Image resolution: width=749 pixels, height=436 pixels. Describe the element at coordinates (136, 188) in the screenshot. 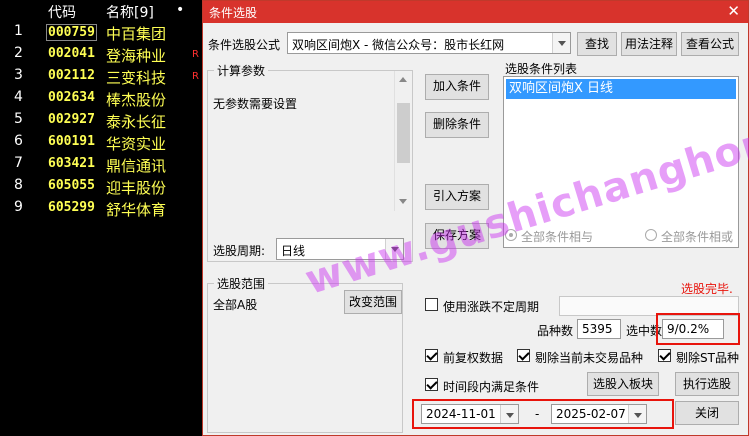

I see `stock-name: 迎丰股份` at that location.